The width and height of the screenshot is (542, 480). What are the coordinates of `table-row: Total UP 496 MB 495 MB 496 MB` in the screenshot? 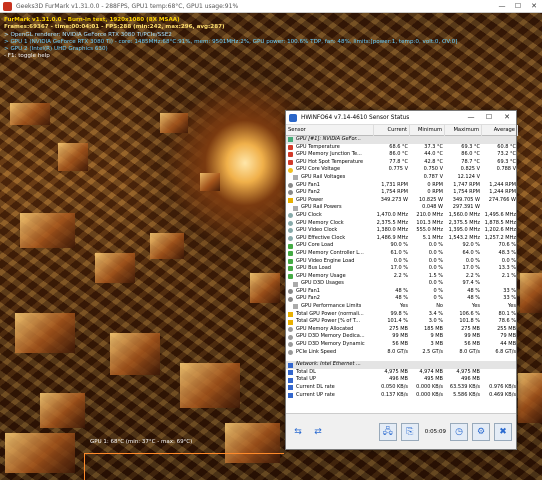 It's located at (401, 380).